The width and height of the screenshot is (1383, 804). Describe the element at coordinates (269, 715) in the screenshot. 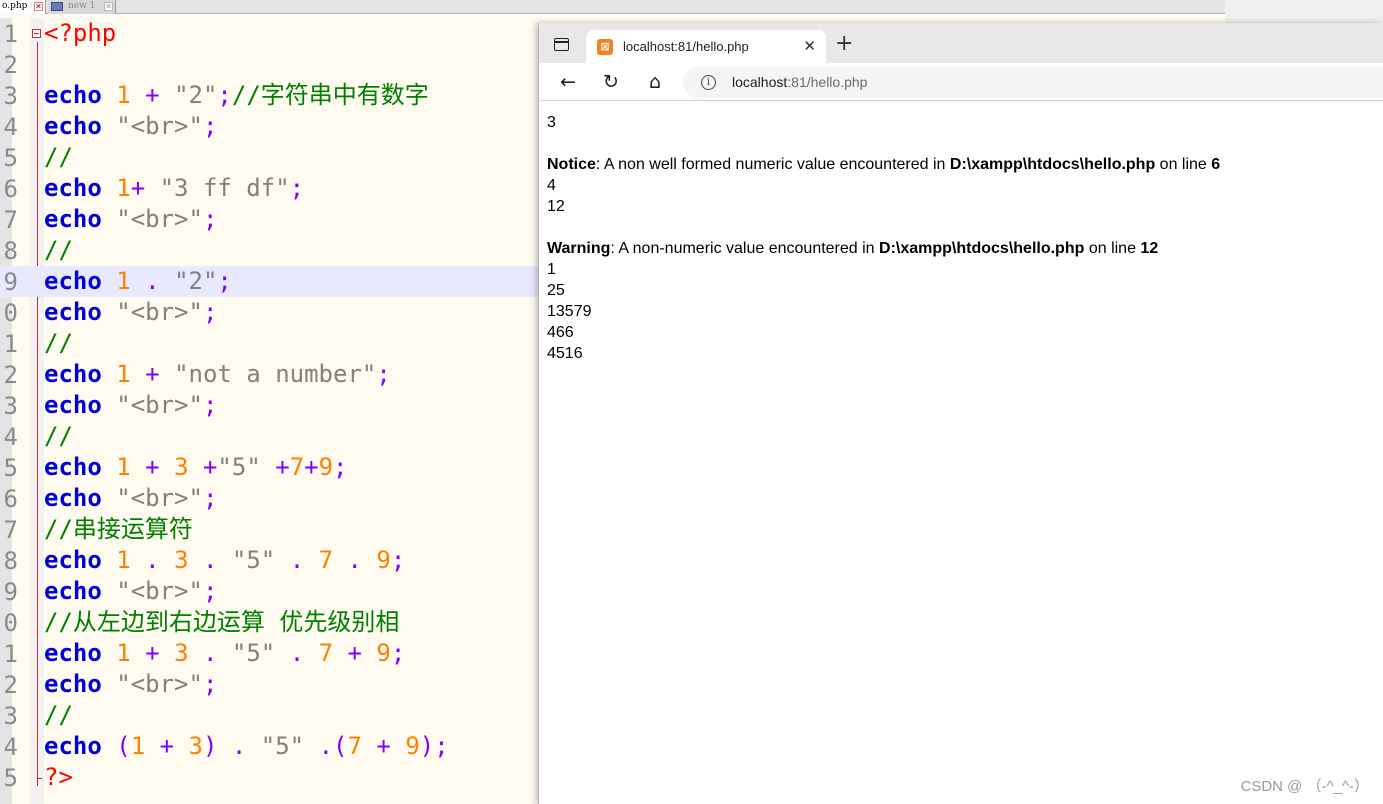

I see `code-line: 3 //` at that location.